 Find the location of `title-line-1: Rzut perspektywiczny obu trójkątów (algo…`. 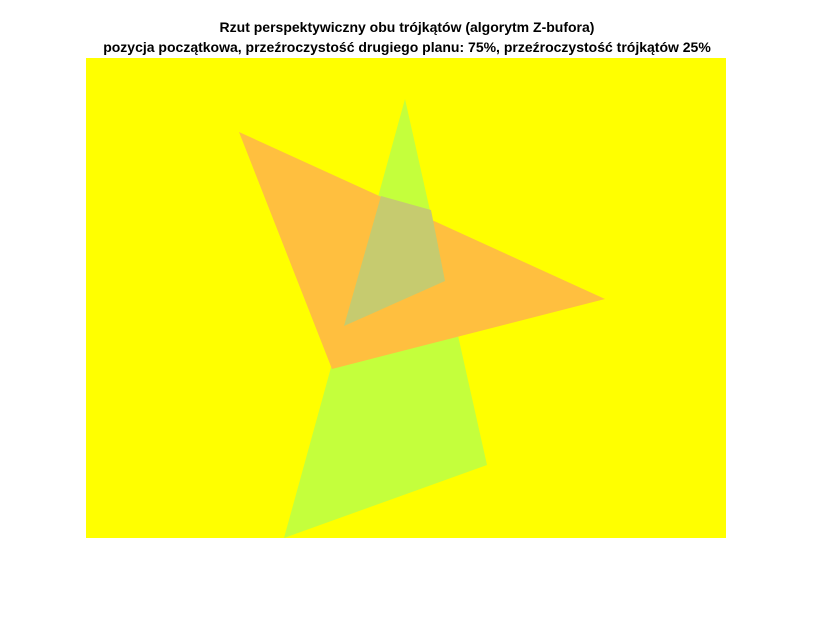

title-line-1: Rzut perspektywiczny obu trójkątów (algo… is located at coordinates (407, 27).